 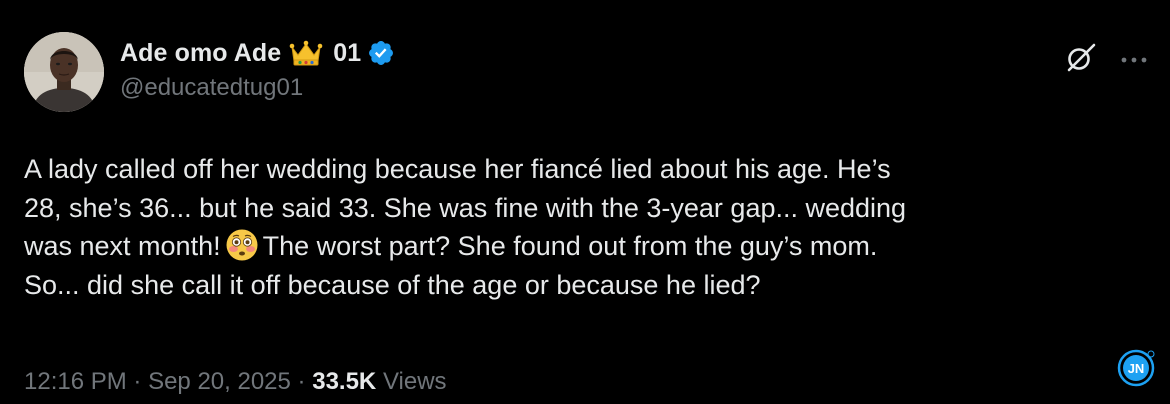 I want to click on author-handle: @educatedtug01, so click(x=257, y=88).